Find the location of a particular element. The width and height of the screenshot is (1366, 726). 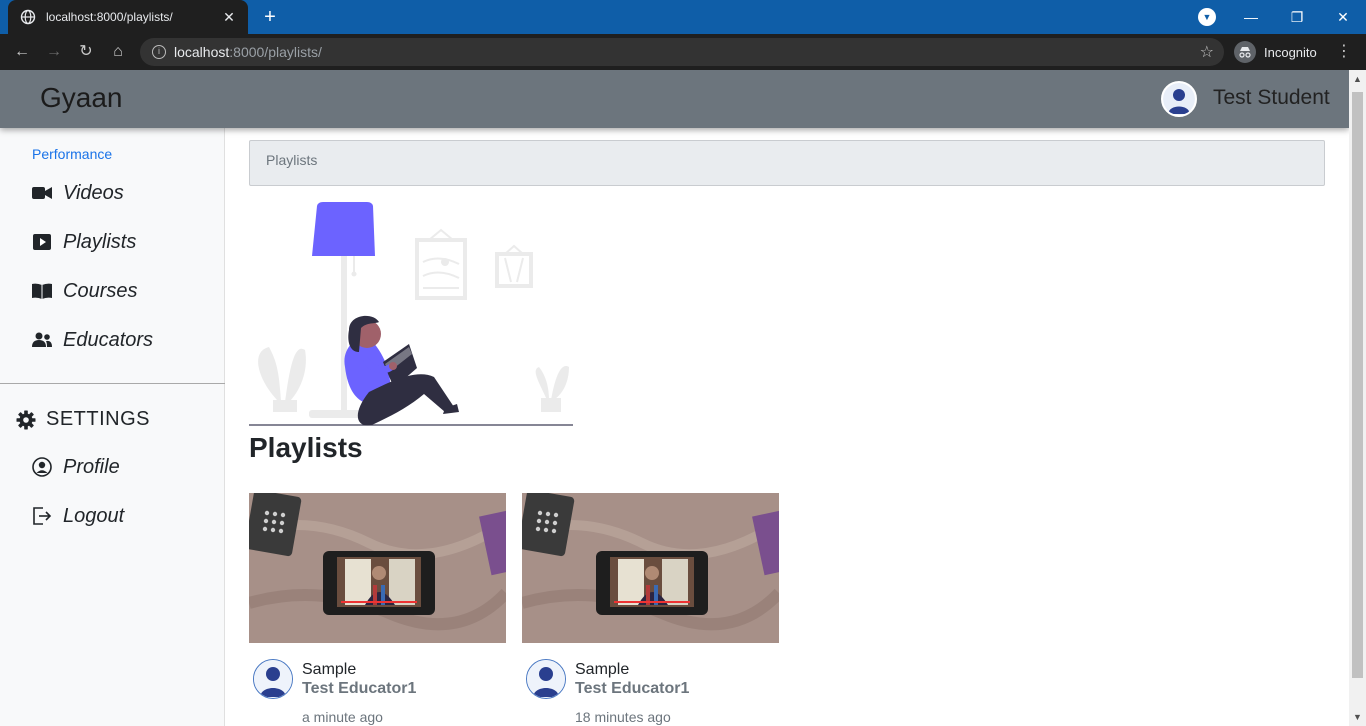

playlist-card: Sample Test Educator1 18 minutes ago is located at coordinates (650, 609).